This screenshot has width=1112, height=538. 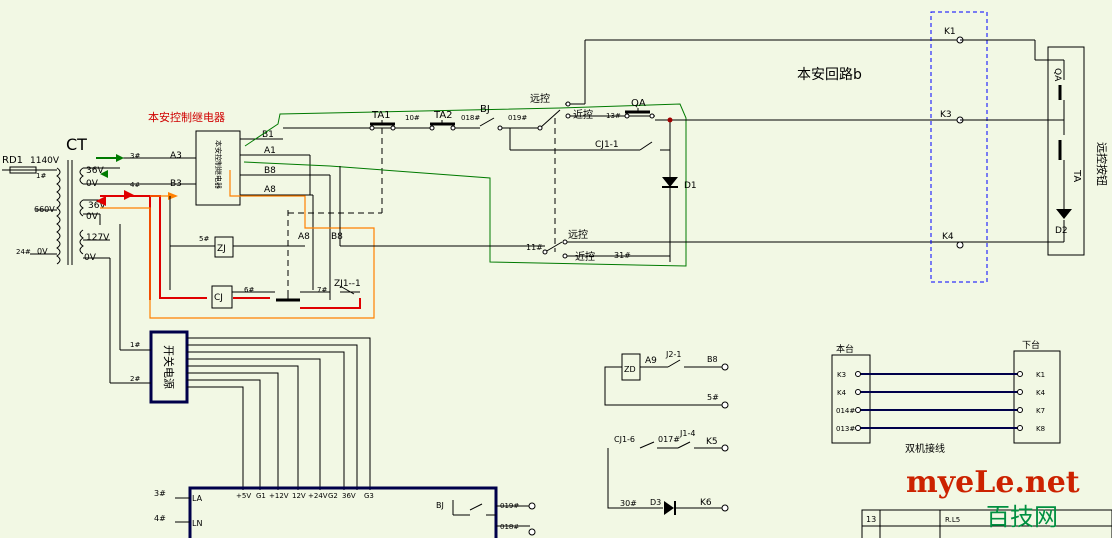 What do you see at coordinates (845, 429) in the screenshot?
I see `left-term: 013#` at bounding box center [845, 429].